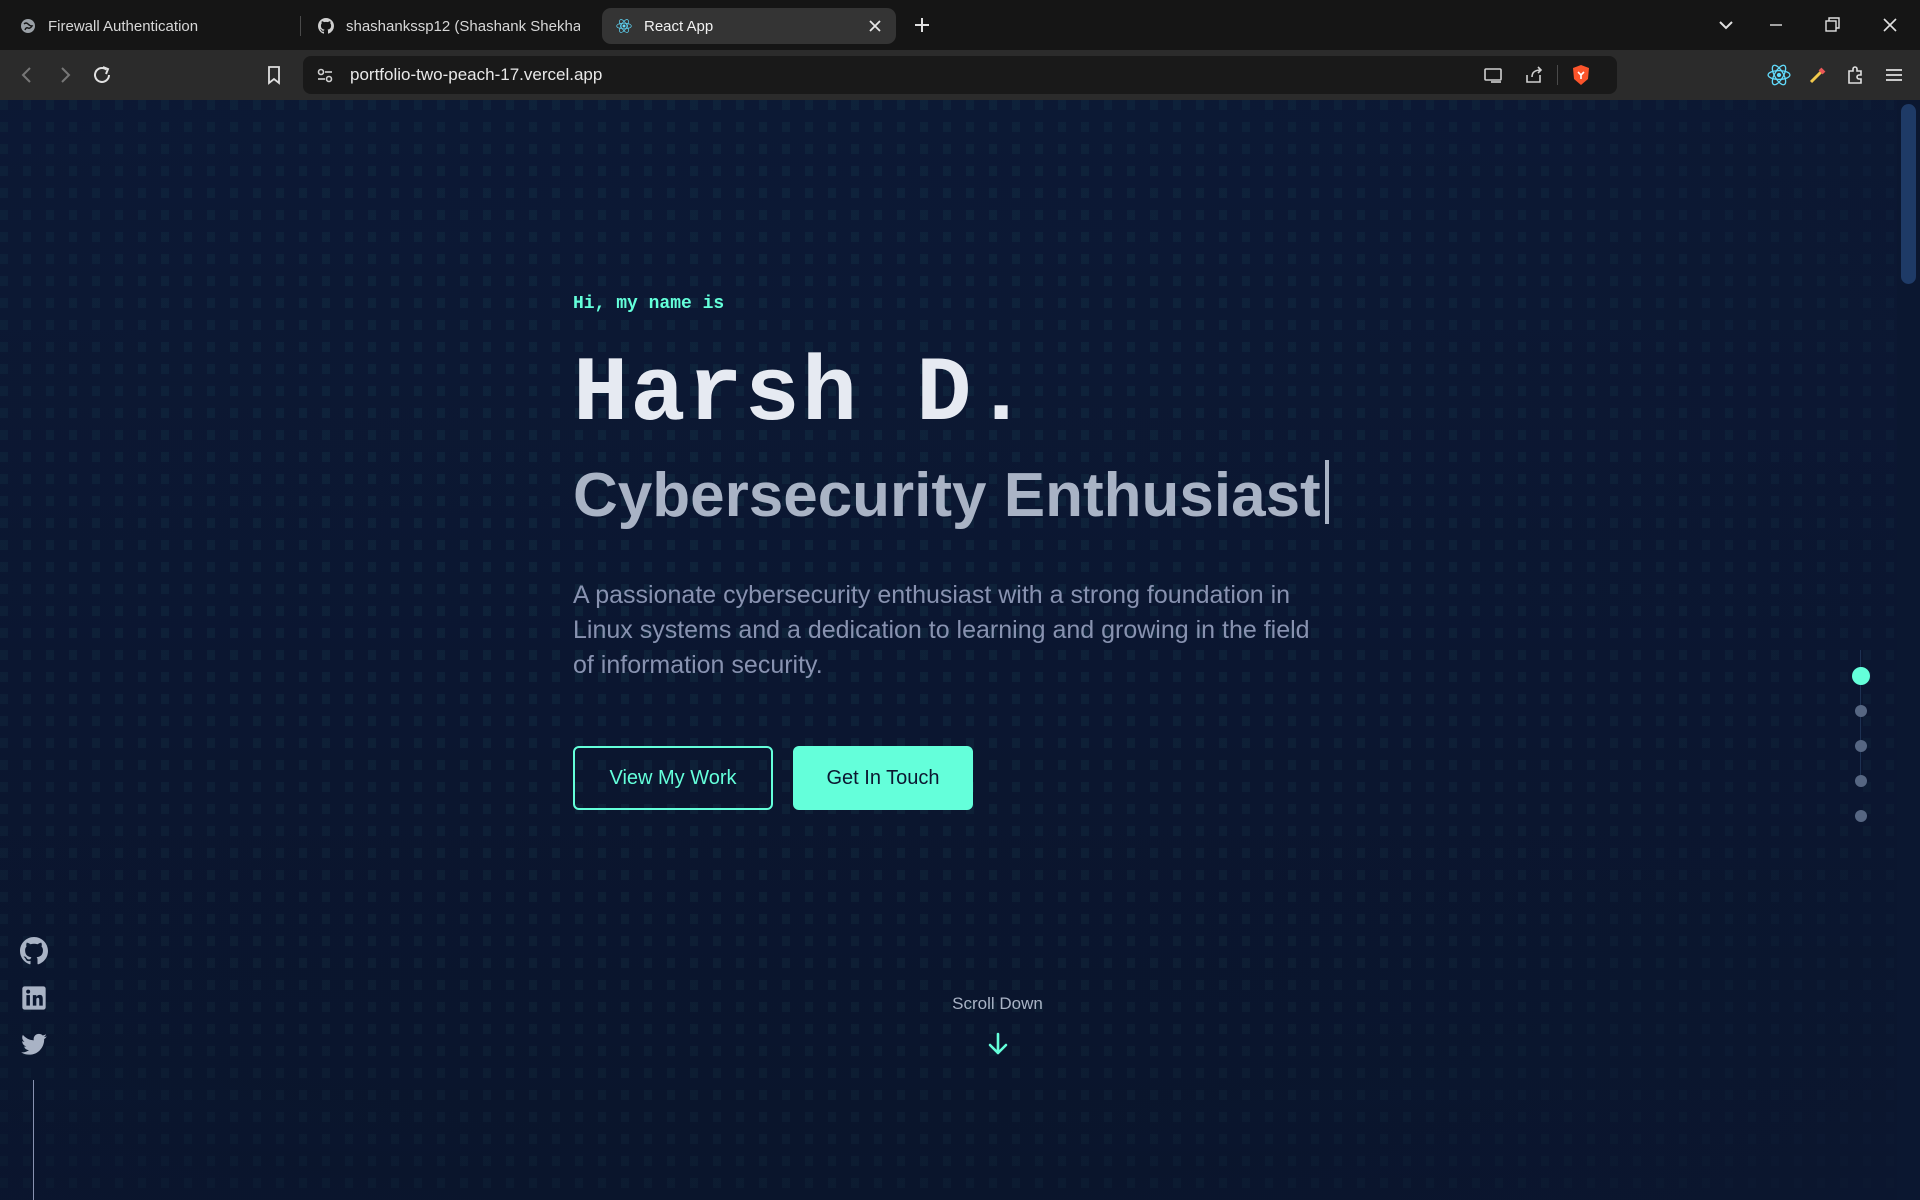 This screenshot has height=1200, width=1920. Describe the element at coordinates (325, 75) in the screenshot. I see `site-settings-icon` at that location.